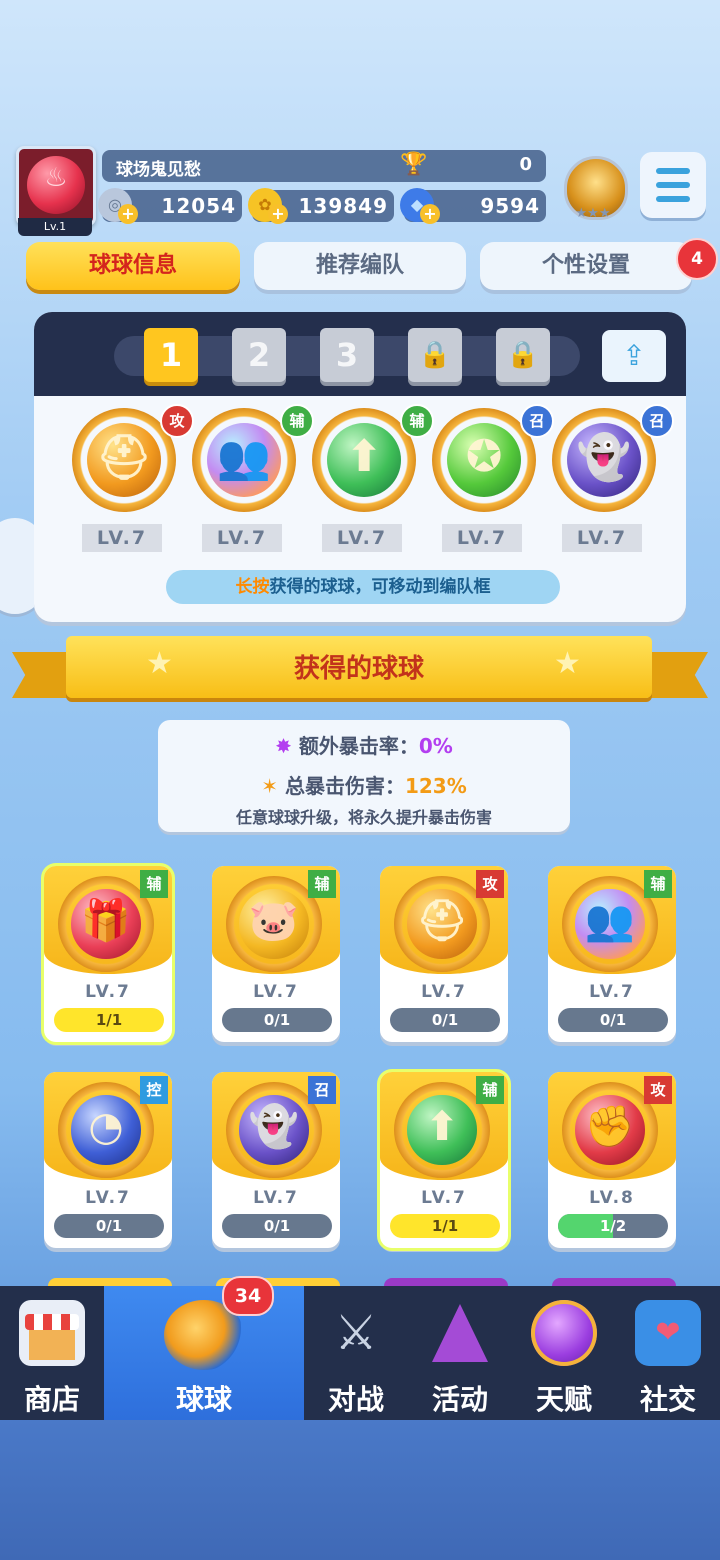  What do you see at coordinates (593, 213) in the screenshot?
I see `rank-stars-icon: ★★★` at bounding box center [593, 213].